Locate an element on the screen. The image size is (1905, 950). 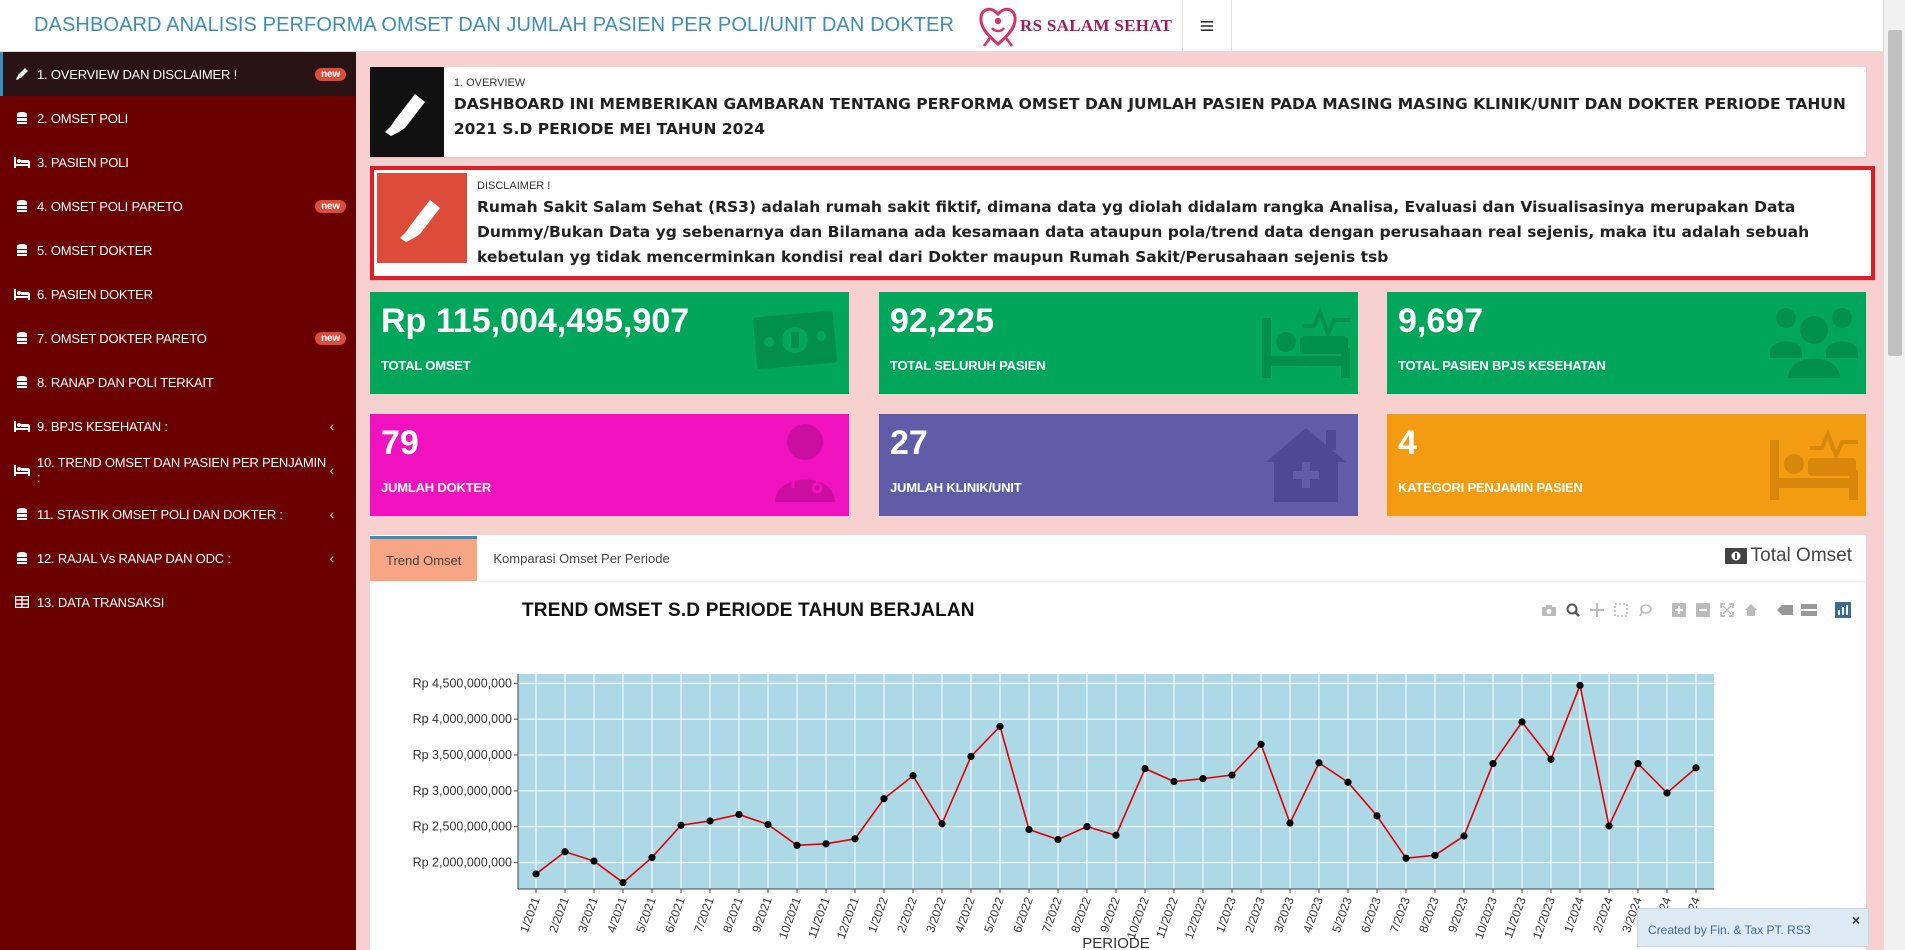
sidebar-item-label: 9. BPJS KESEHATAN : is located at coordinates (102, 426).